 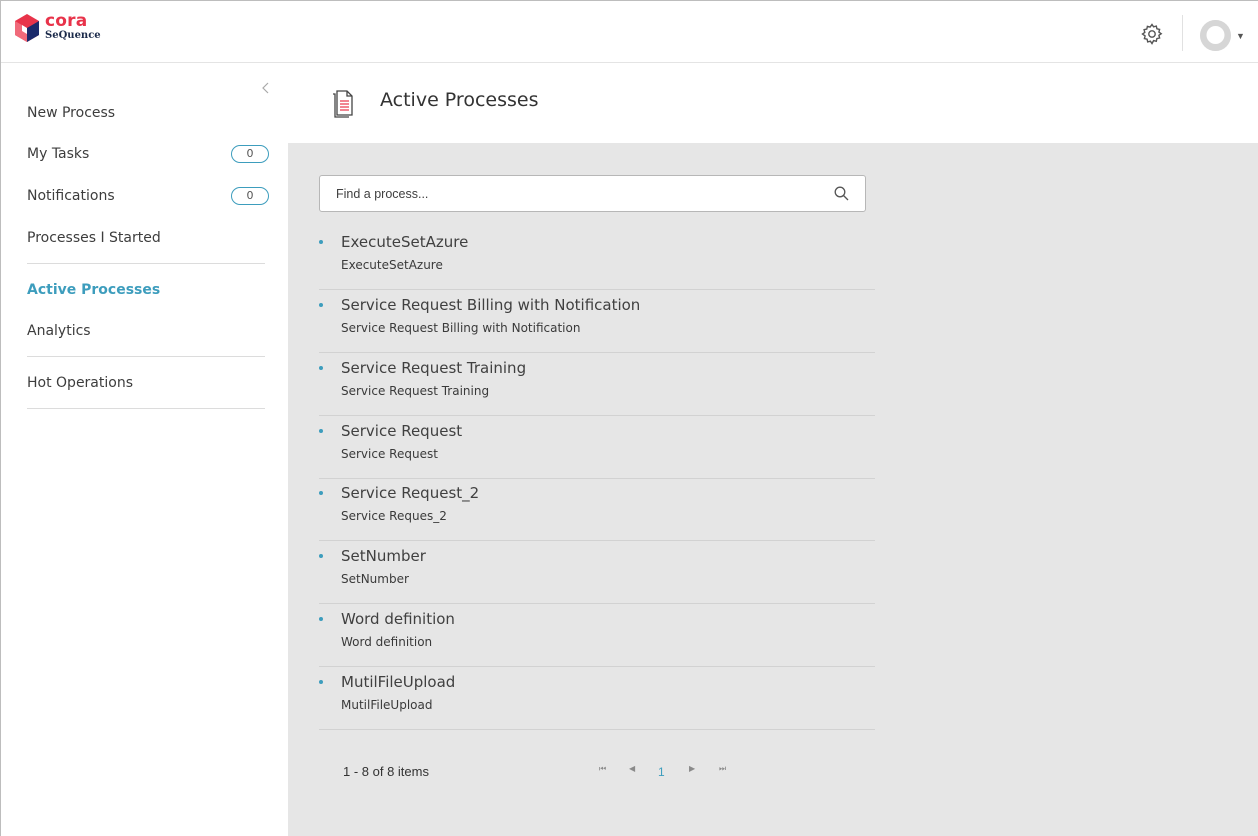 What do you see at coordinates (661, 772) in the screenshot?
I see `page-number-button: 1` at bounding box center [661, 772].